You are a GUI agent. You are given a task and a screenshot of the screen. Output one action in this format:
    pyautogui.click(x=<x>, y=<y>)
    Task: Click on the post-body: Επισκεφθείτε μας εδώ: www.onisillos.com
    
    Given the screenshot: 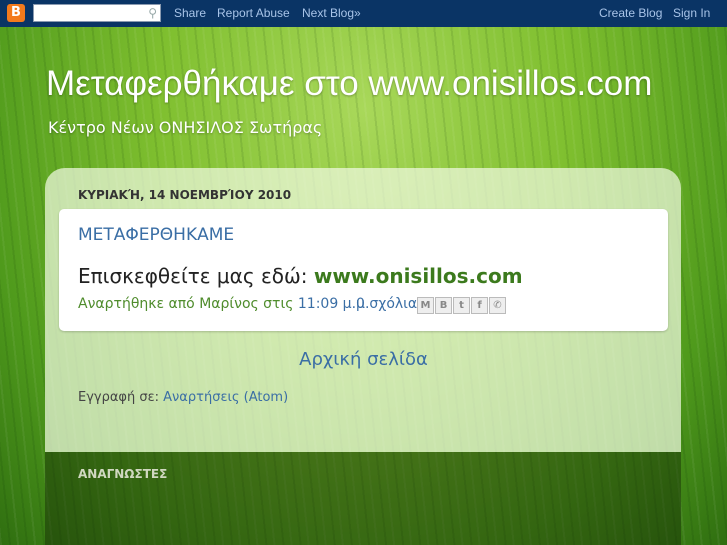 What is the action you would take?
    pyautogui.click(x=300, y=276)
    